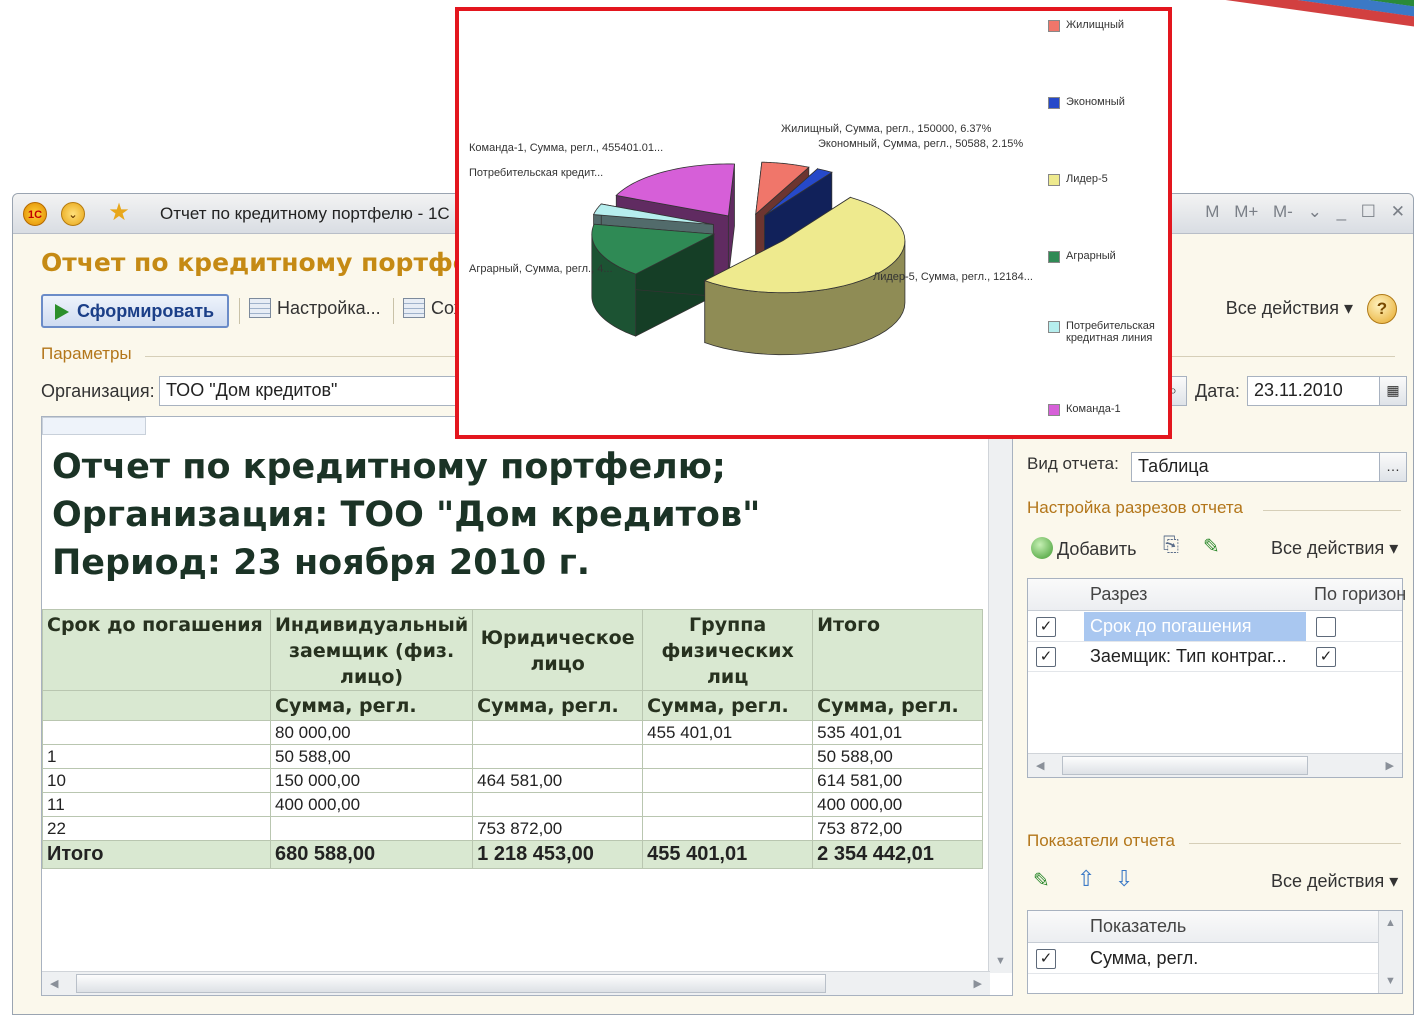 The height and width of the screenshot is (1015, 1414). What do you see at coordinates (94, 426) in the screenshot?
I see `spreadsheet-cell-marker` at bounding box center [94, 426].